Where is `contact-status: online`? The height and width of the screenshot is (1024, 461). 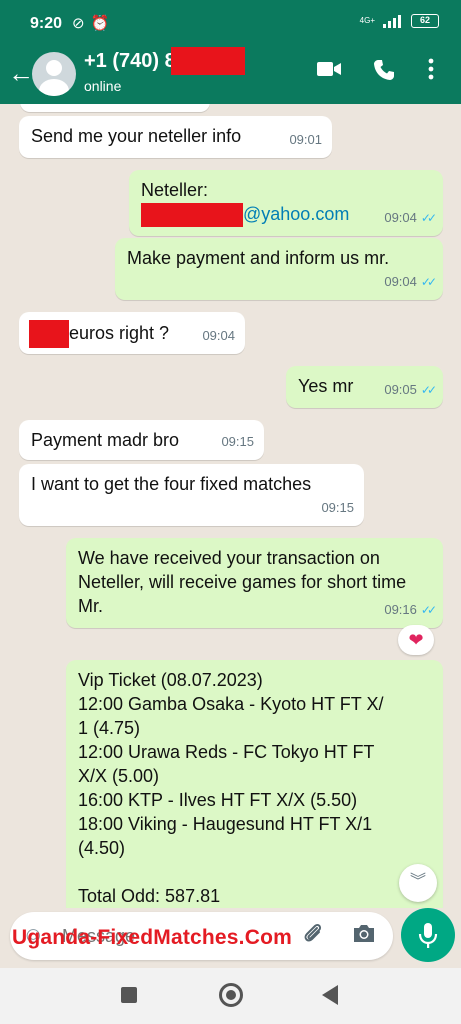
contact-status: online is located at coordinates (103, 86).